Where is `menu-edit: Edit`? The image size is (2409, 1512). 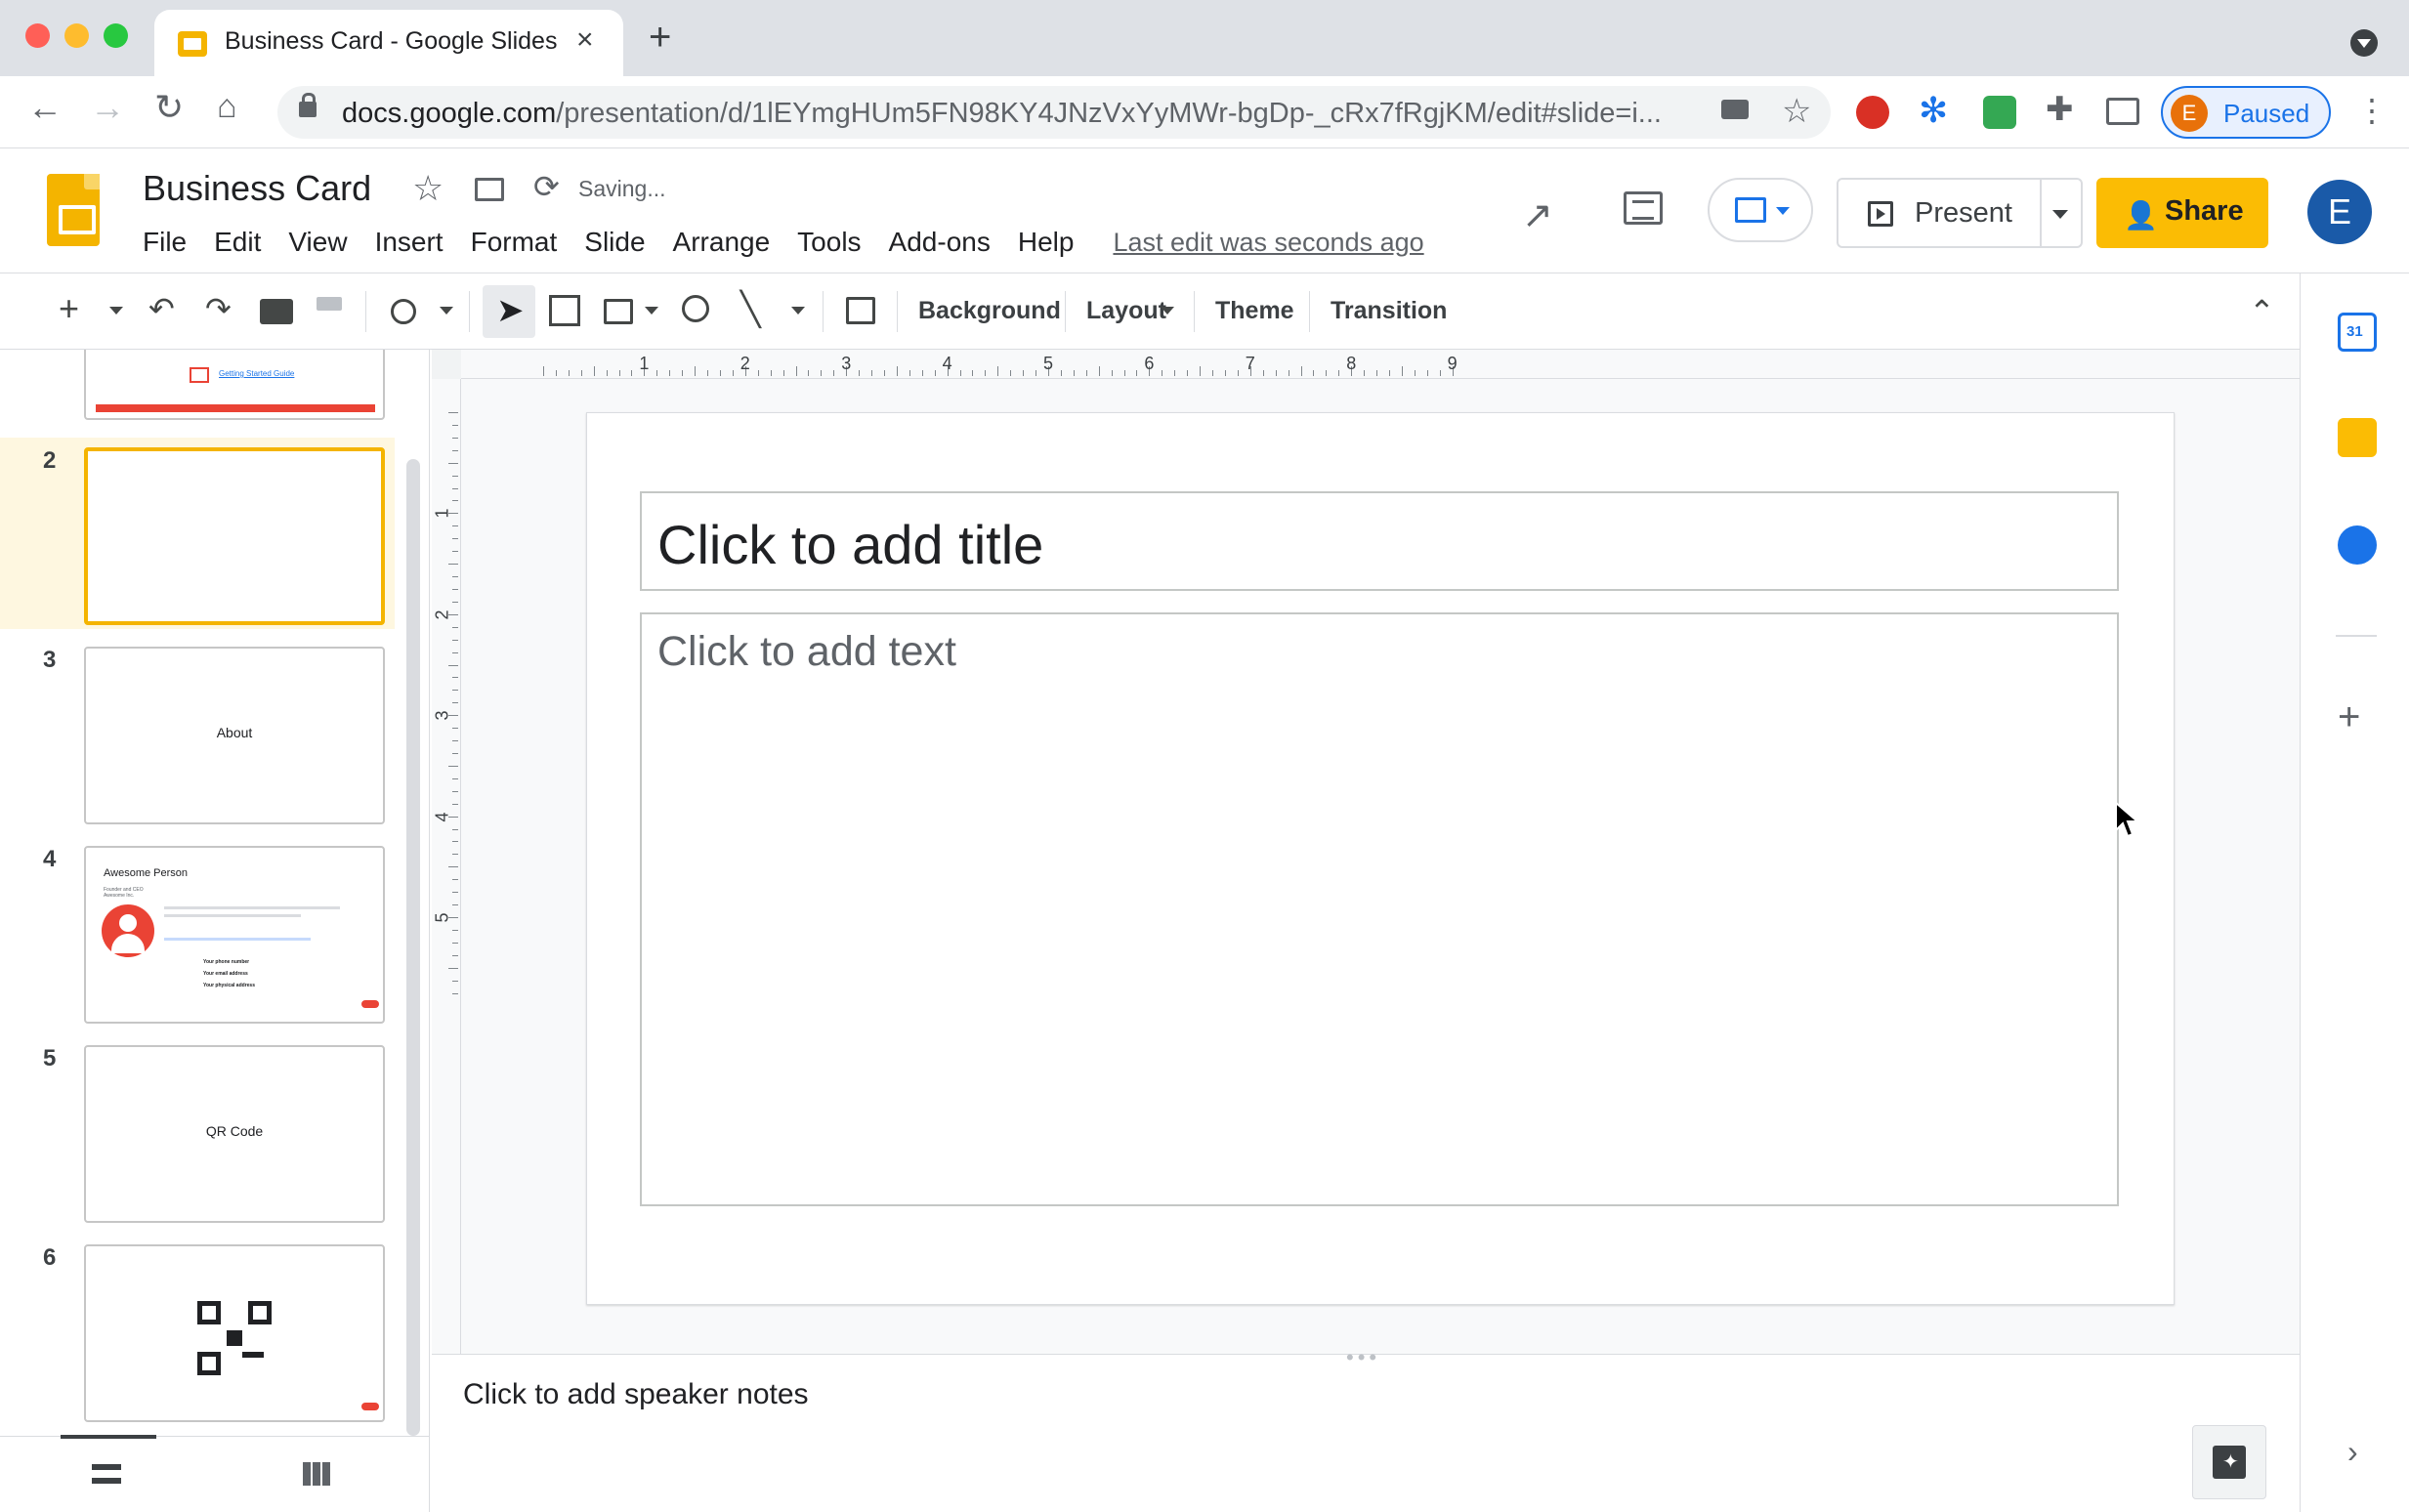 menu-edit: Edit is located at coordinates (237, 242).